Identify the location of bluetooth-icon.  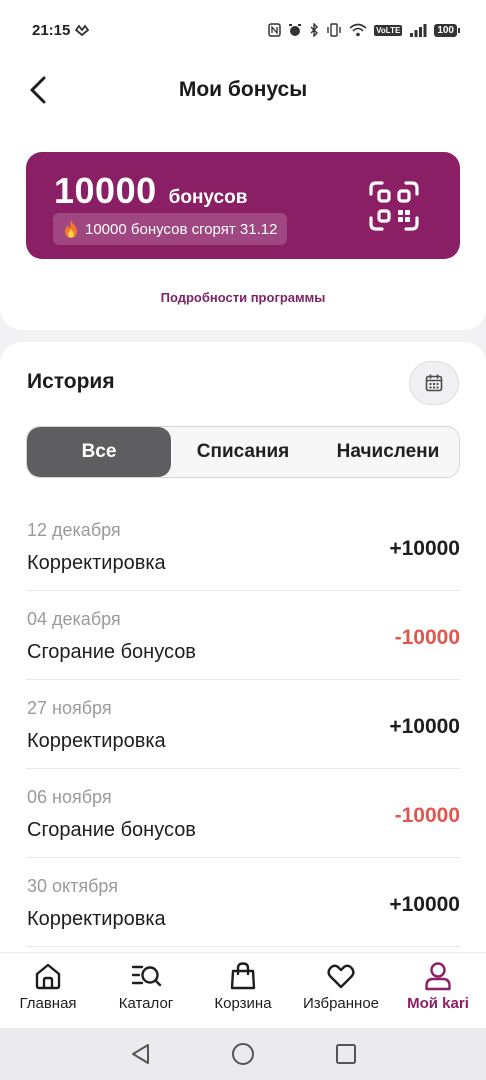
(314, 30).